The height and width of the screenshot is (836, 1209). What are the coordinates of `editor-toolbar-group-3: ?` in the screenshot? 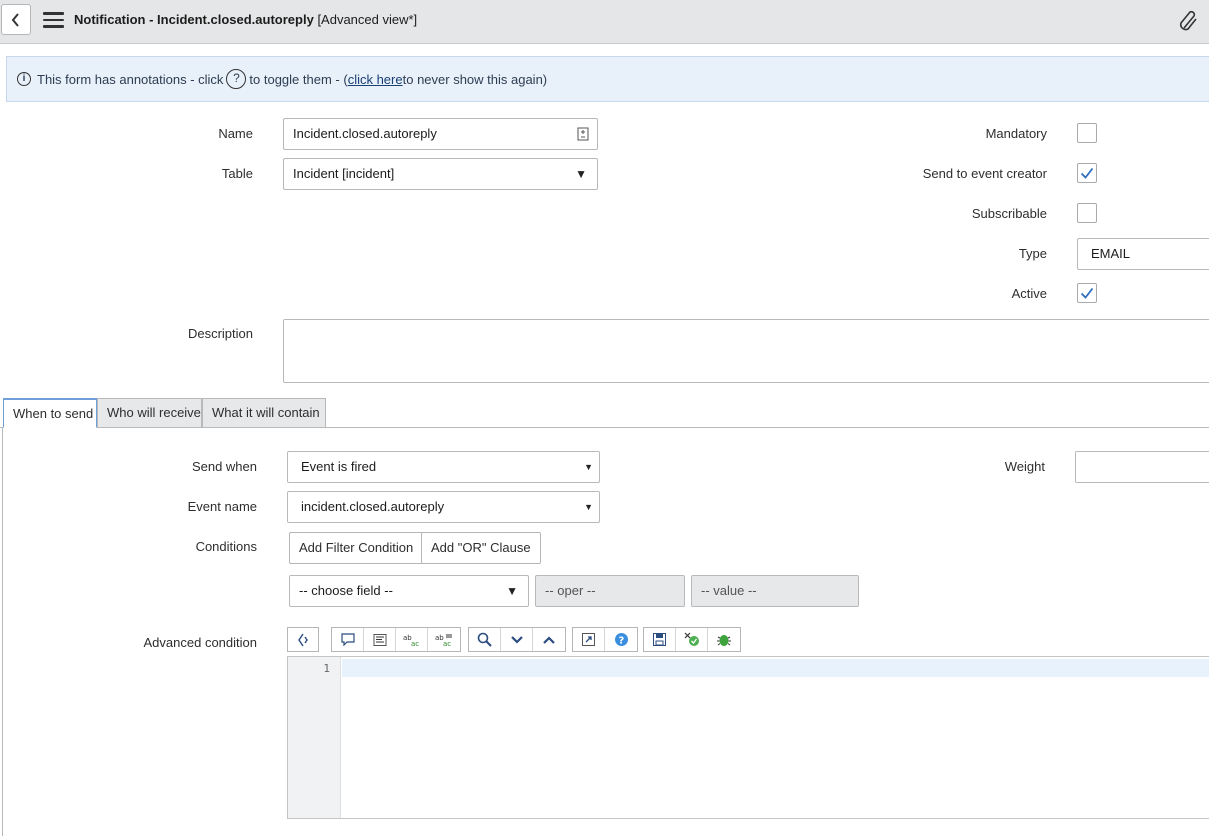 It's located at (605, 639).